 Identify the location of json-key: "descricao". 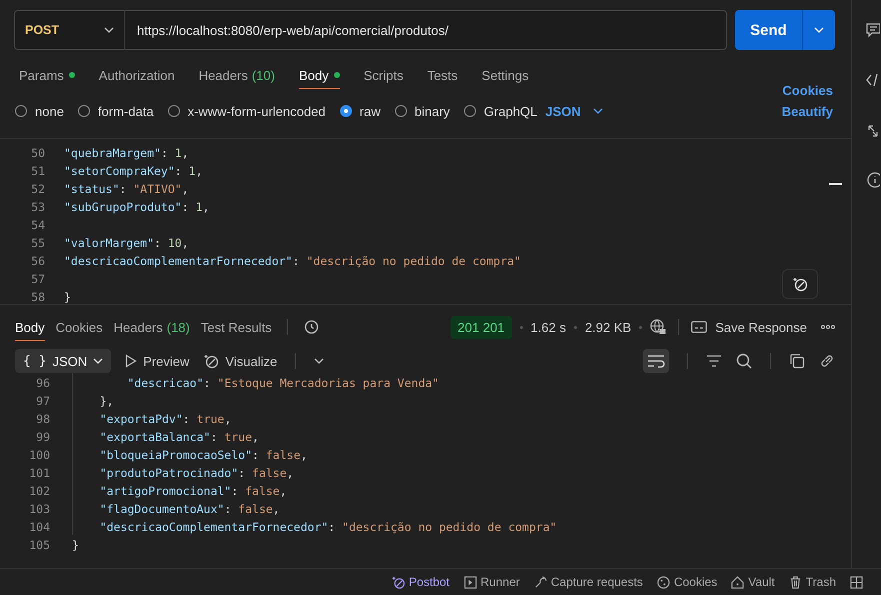
(165, 383).